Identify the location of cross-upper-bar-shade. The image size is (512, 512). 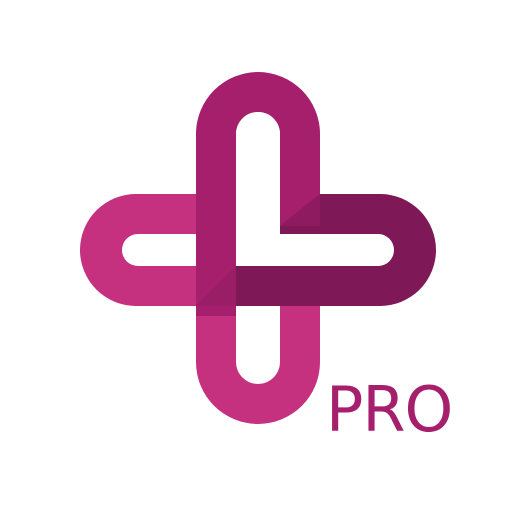
(258, 187).